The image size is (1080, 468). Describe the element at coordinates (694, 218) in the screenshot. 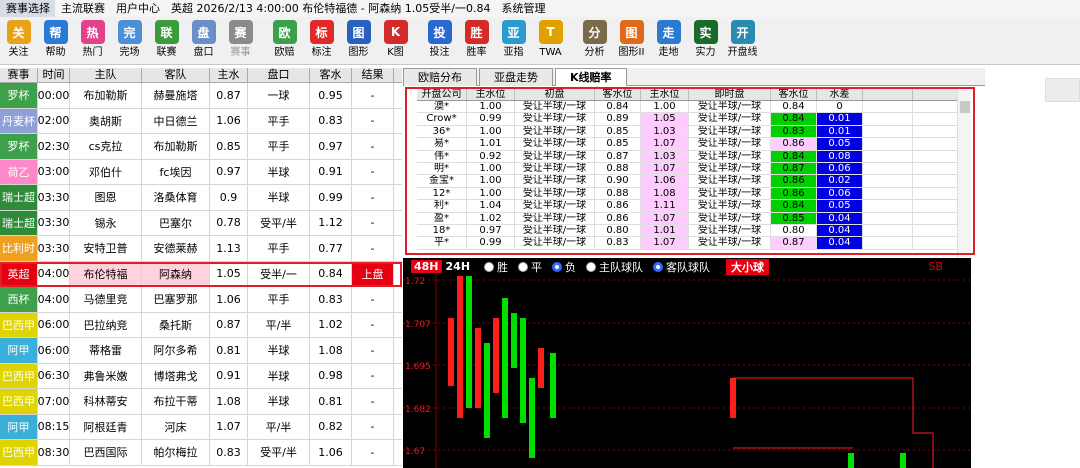

I see `odds-row: 盈* 1.02 受让半球/一球 0.86 1.07 受让半球/一球 0.85 0.04` at that location.